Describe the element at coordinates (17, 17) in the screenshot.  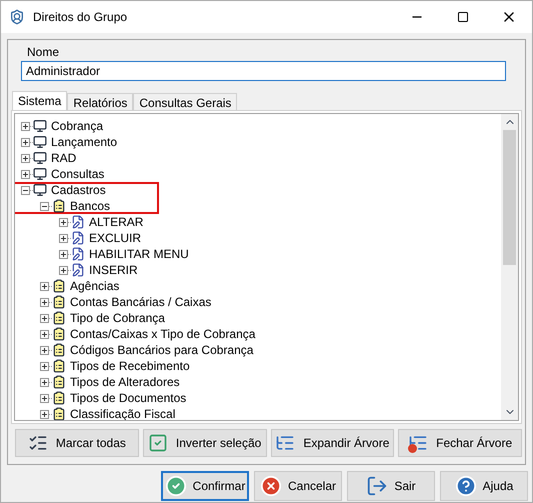
I see `app-icon` at that location.